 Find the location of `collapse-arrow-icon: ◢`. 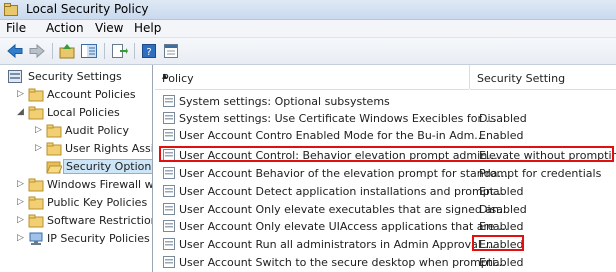

collapse-arrow-icon: ◢ is located at coordinates (21, 112).